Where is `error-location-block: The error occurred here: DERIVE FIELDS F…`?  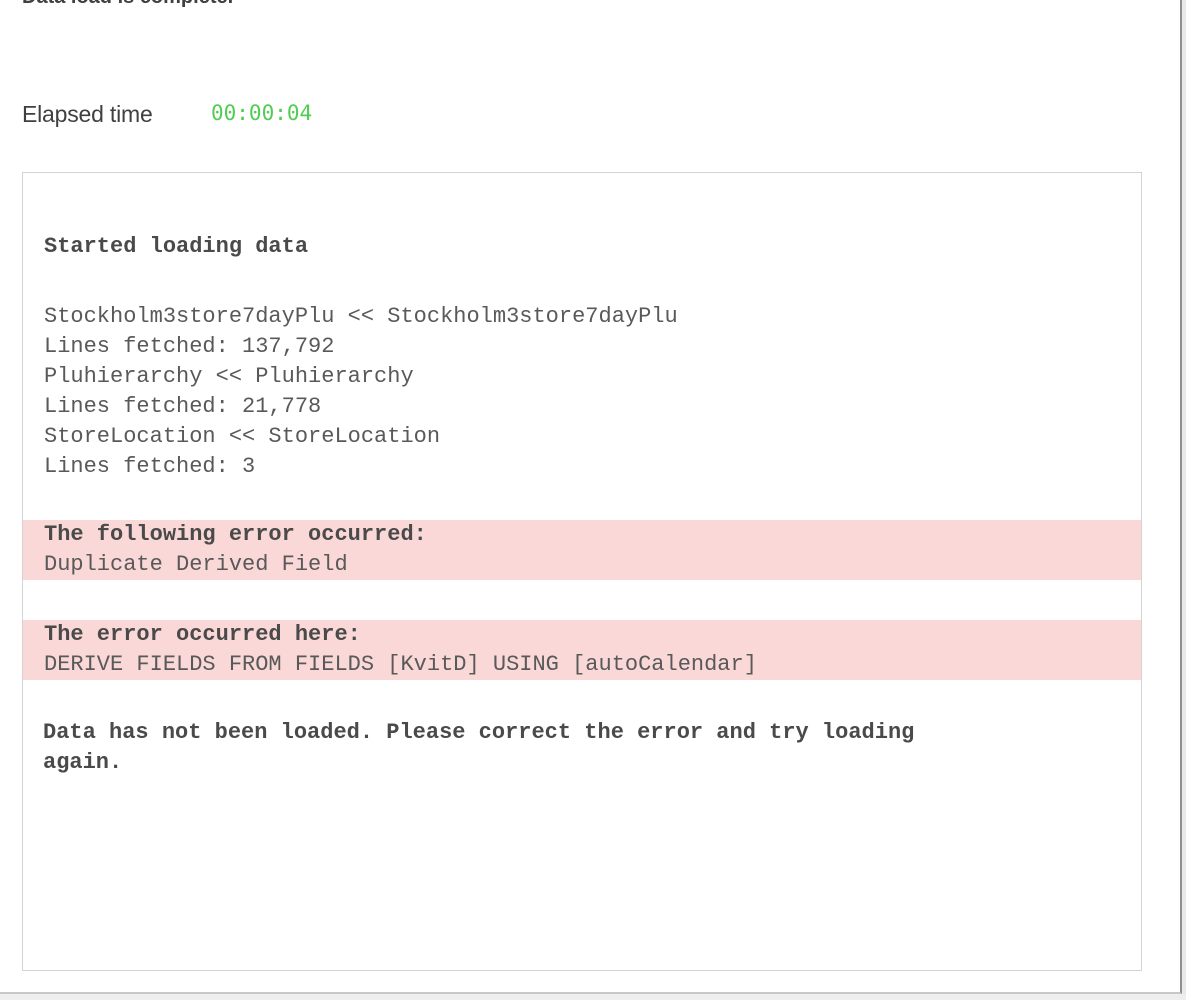 error-location-block: The error occurred here: DERIVE FIELDS F… is located at coordinates (582, 650).